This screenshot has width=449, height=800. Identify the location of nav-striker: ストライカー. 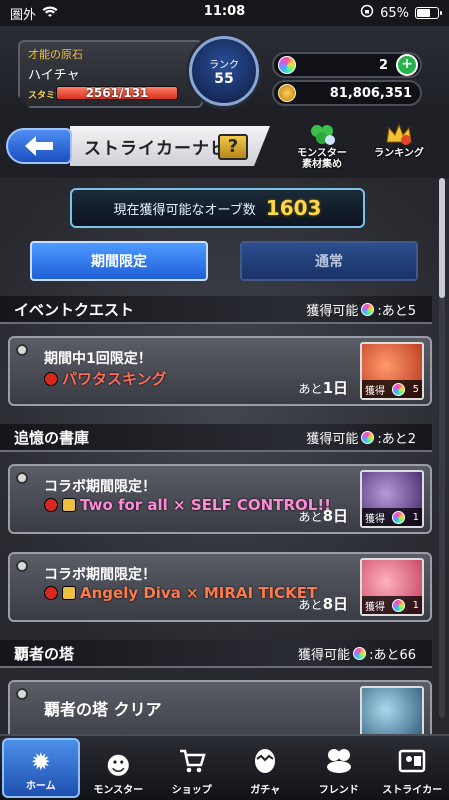
(412, 768).